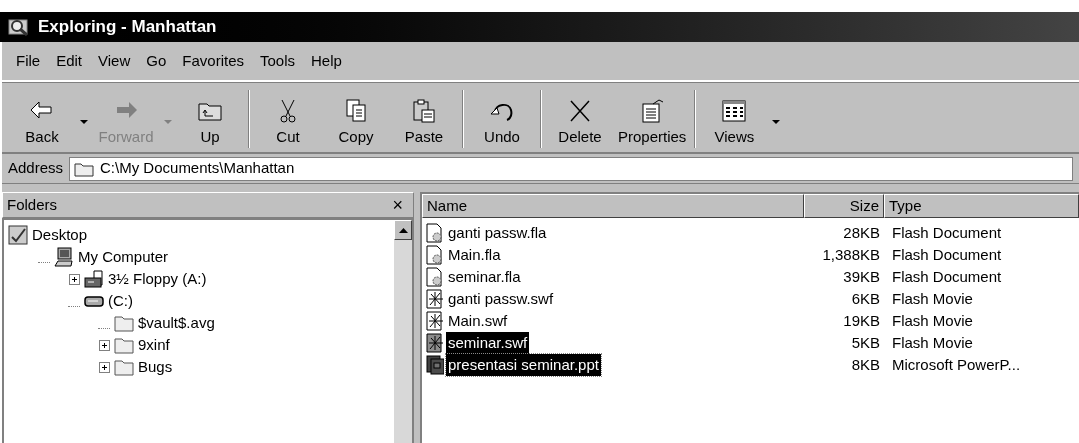 The height and width of the screenshot is (443, 1079). What do you see at coordinates (213, 61) in the screenshot?
I see `menu-item: Favorites` at bounding box center [213, 61].